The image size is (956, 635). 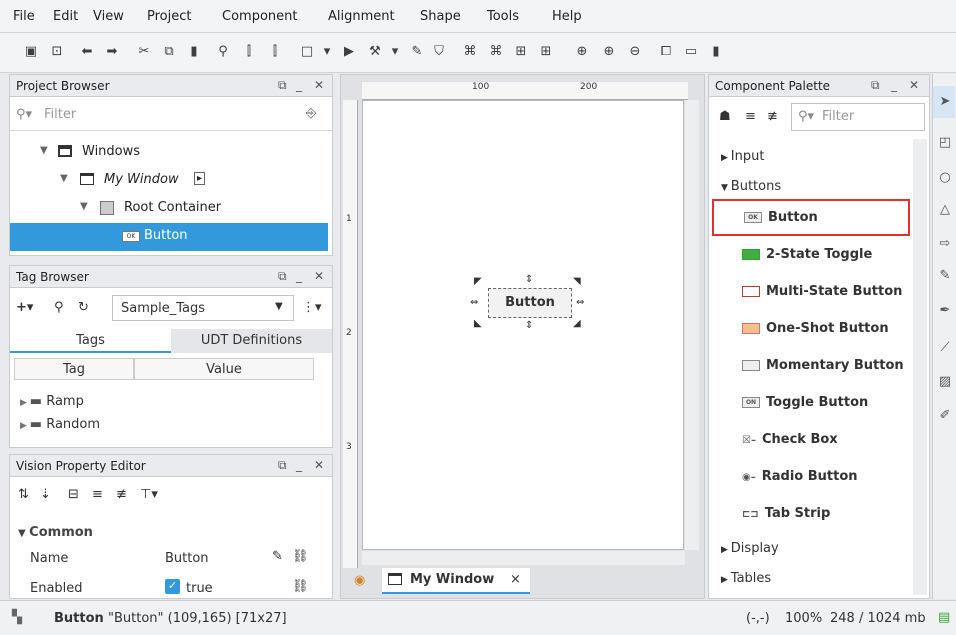 What do you see at coordinates (945, 347) in the screenshot?
I see `line-tool-icon: ⟋` at bounding box center [945, 347].